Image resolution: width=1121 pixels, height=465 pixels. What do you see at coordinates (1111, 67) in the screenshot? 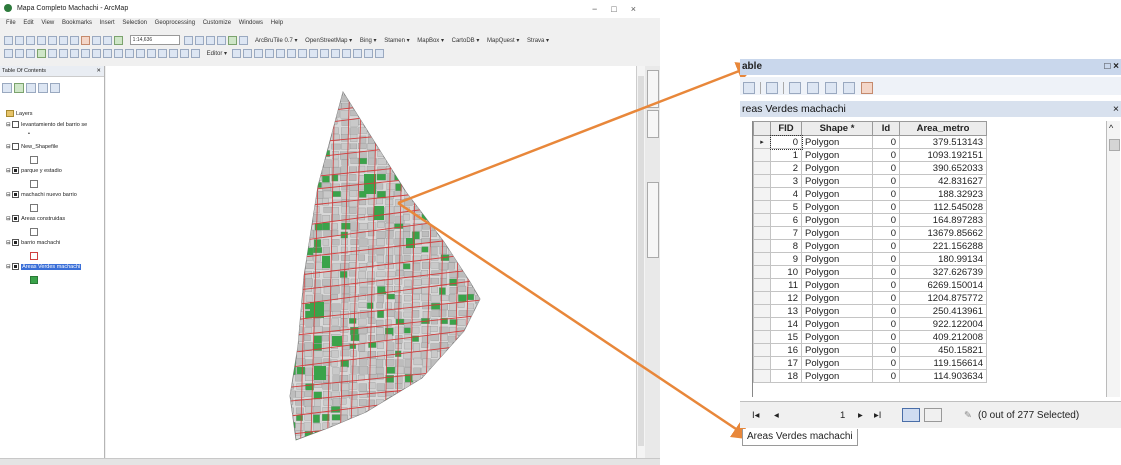
I see `table-window-controls: □ ×` at bounding box center [1111, 67].